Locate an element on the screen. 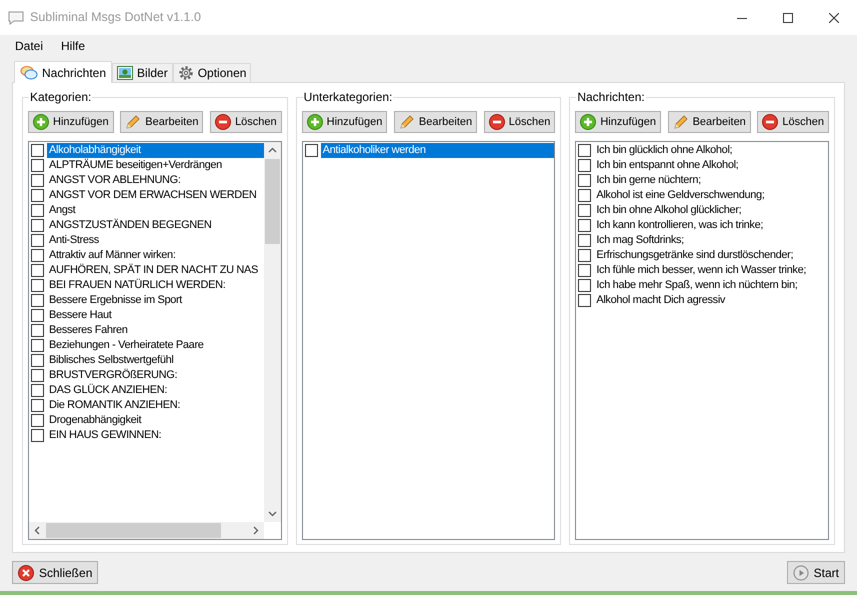 The height and width of the screenshot is (595, 857). list-item: Ich habe mehr Spaß, wenn ich nüchtern bin; is located at coordinates (711, 285).